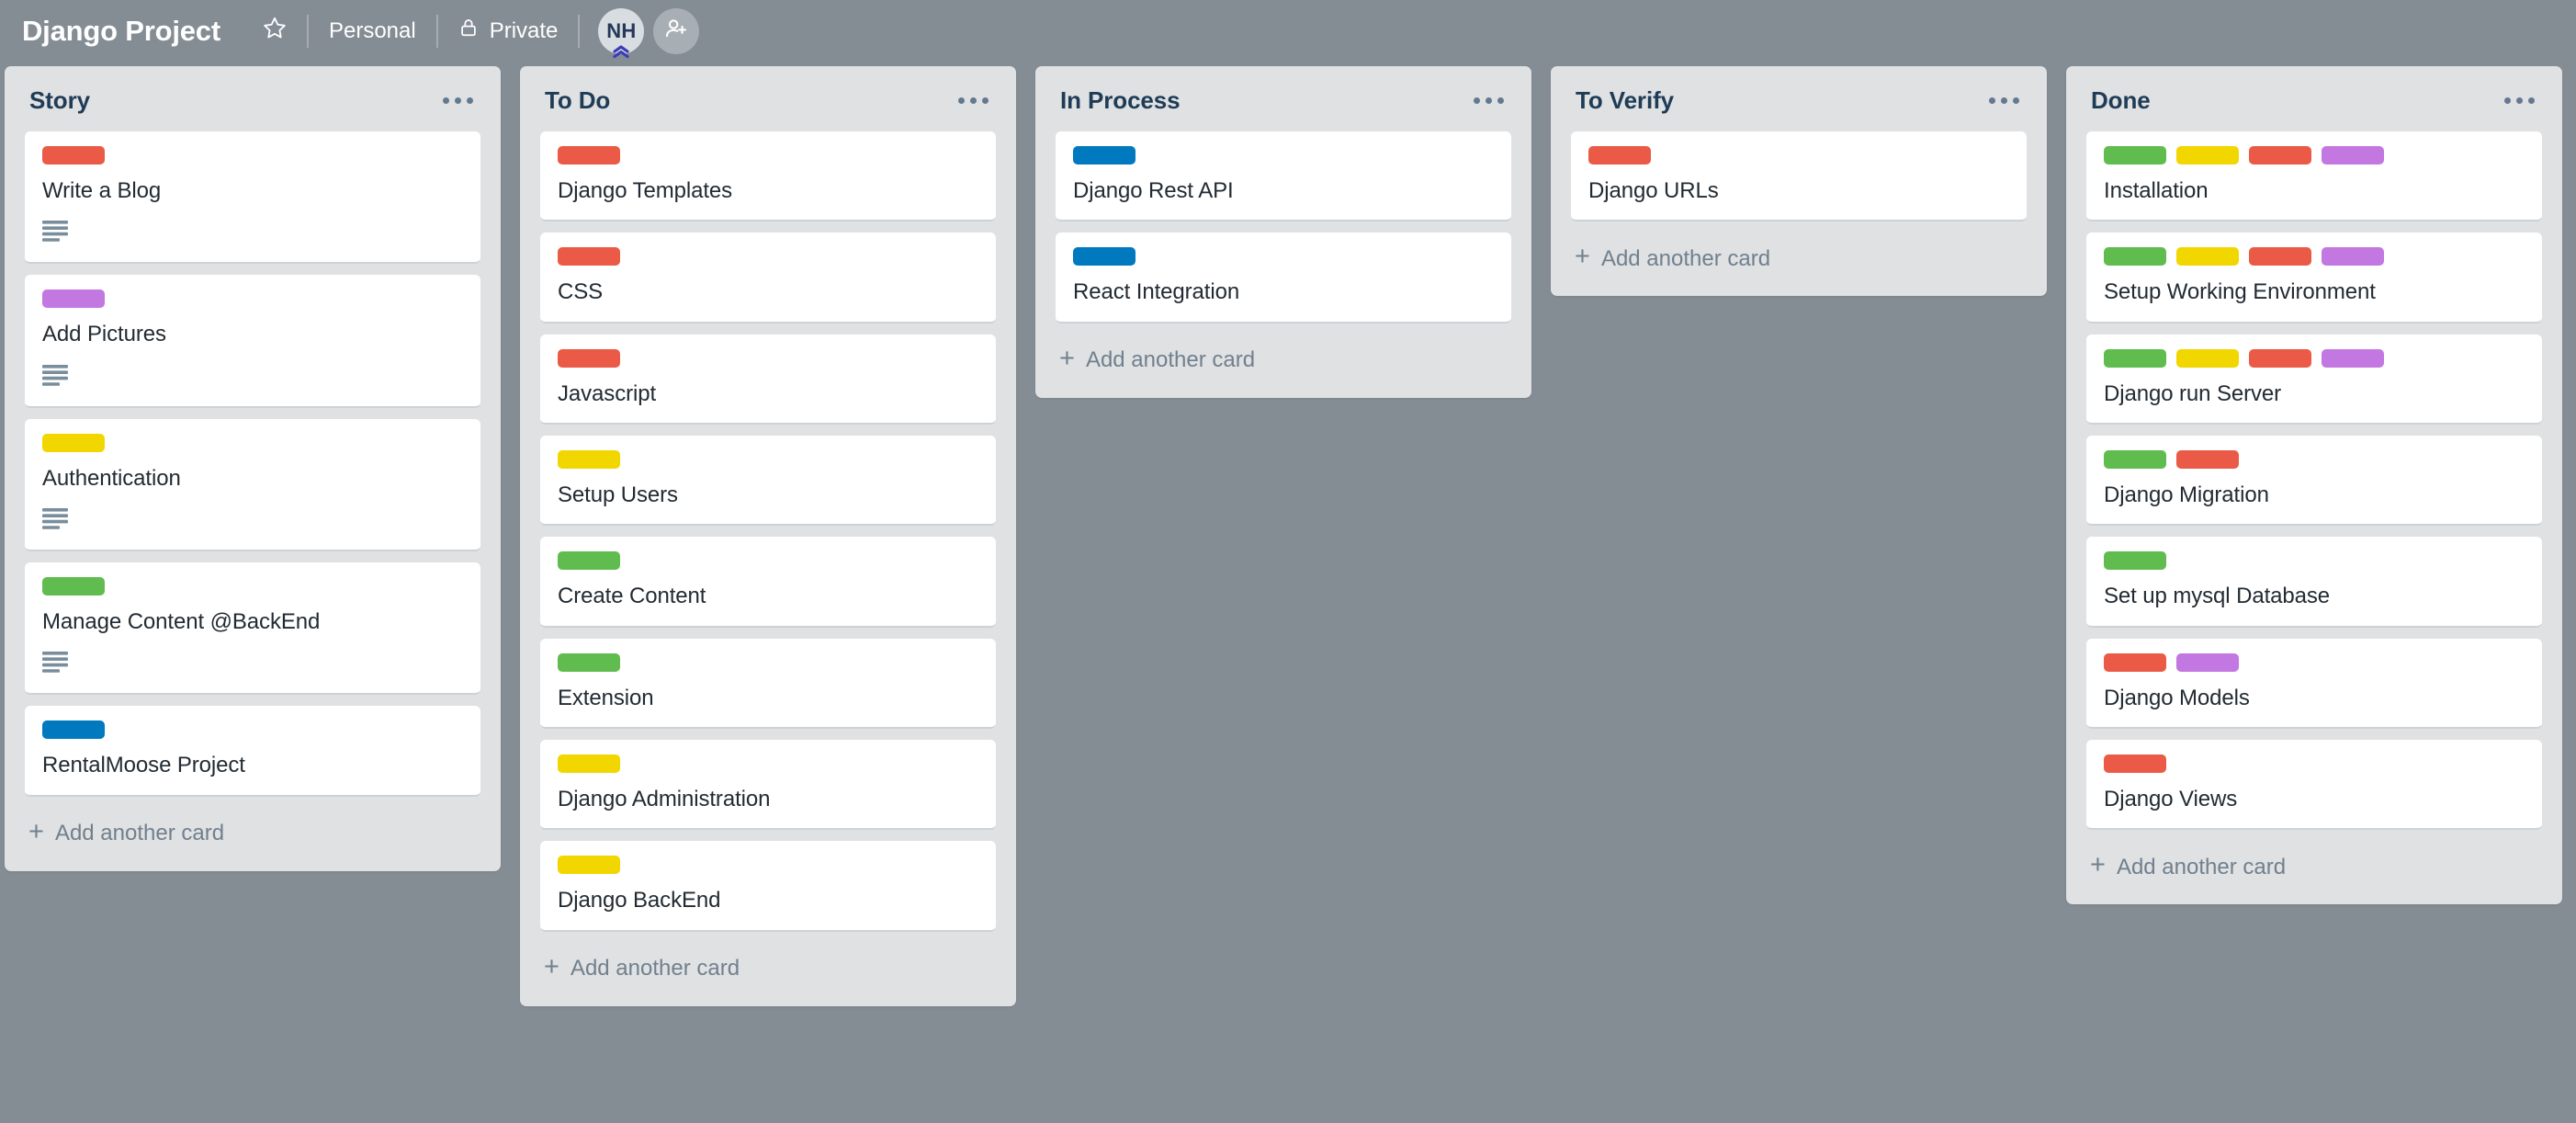 Image resolution: width=2576 pixels, height=1123 pixels. I want to click on card: Django BackEnd, so click(768, 886).